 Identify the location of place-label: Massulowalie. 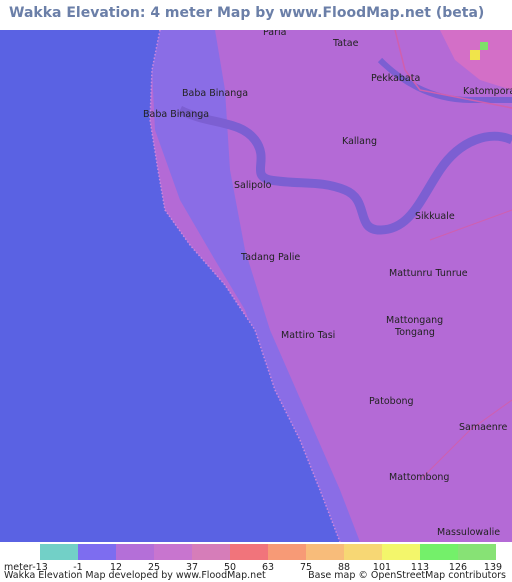
(468, 532).